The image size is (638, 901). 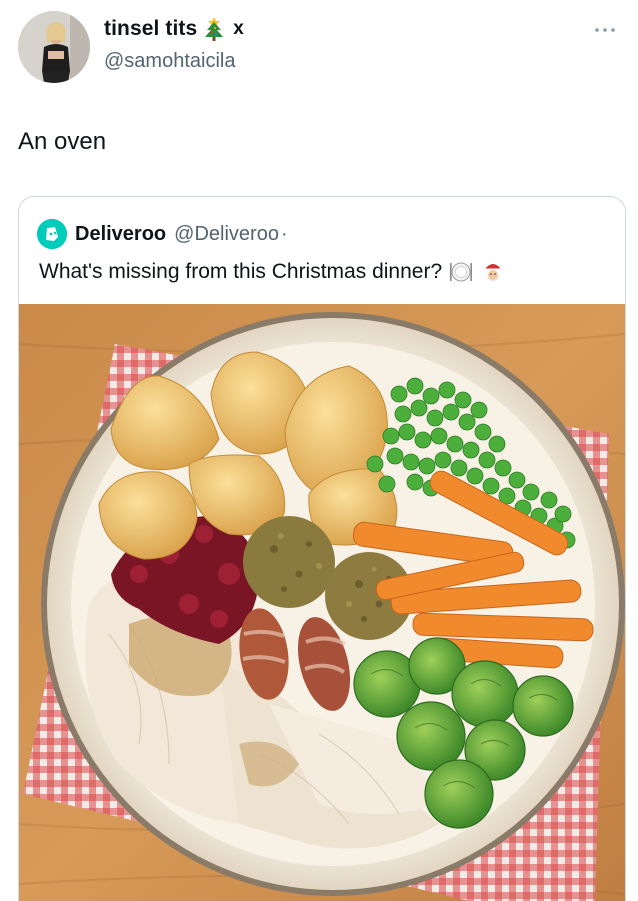 What do you see at coordinates (461, 272) in the screenshot?
I see `plate-cutlery-icon` at bounding box center [461, 272].